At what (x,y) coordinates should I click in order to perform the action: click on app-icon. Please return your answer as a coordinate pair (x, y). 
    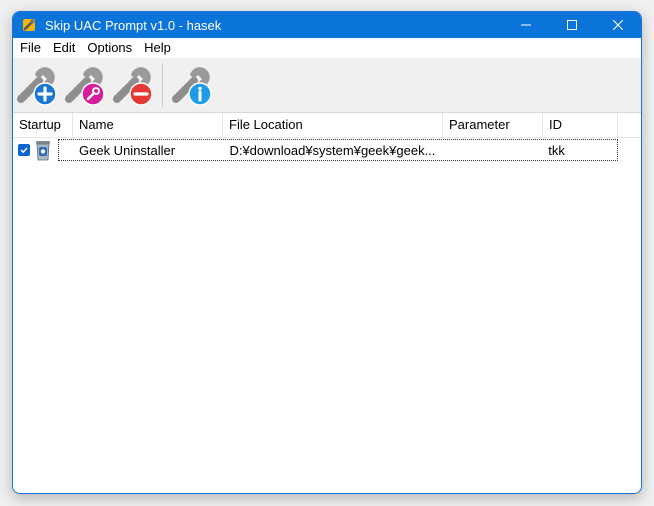
    Looking at the image, I should click on (29, 25).